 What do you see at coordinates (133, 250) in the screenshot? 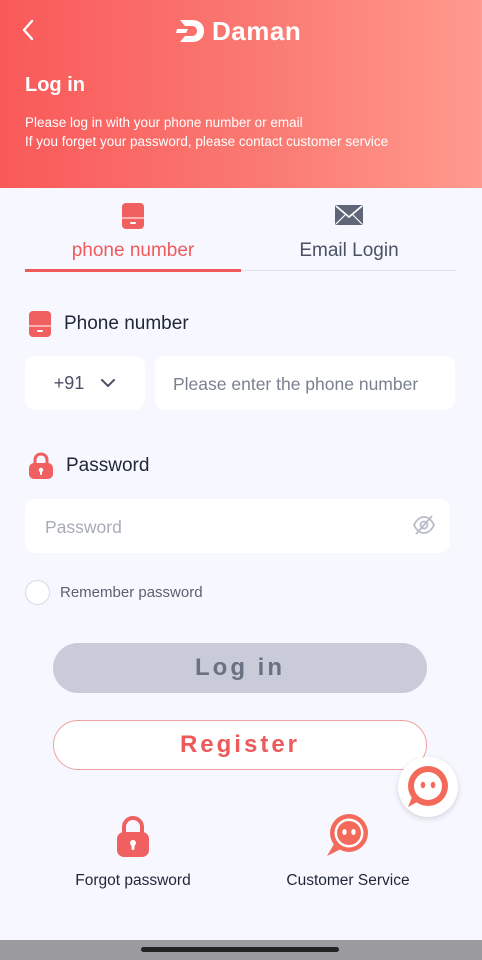
I see `tab-label: phone number` at bounding box center [133, 250].